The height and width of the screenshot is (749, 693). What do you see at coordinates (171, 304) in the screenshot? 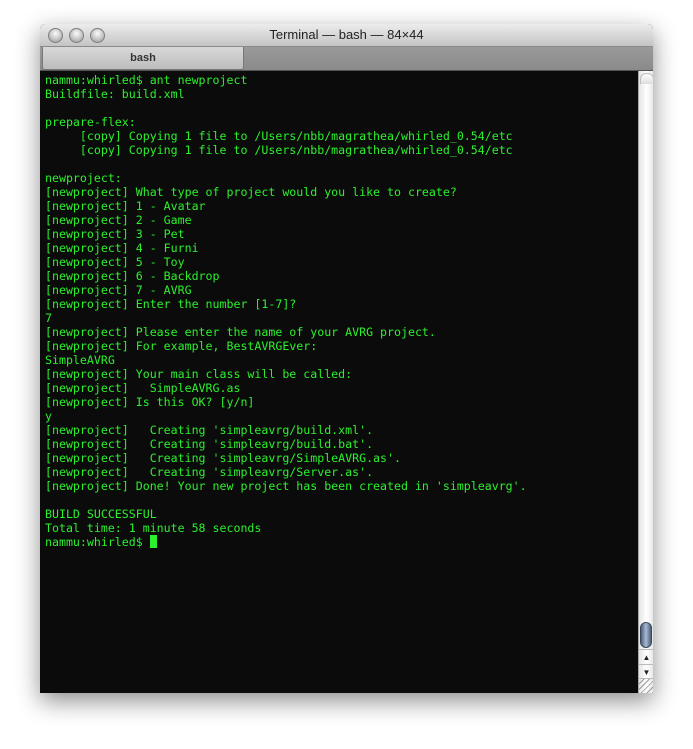
I see `terminal-line: [newproject] Enter the number [1-7]?` at bounding box center [171, 304].